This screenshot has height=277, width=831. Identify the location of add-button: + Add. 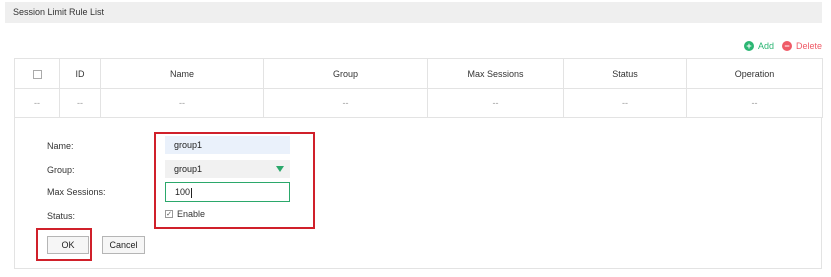
(758, 46).